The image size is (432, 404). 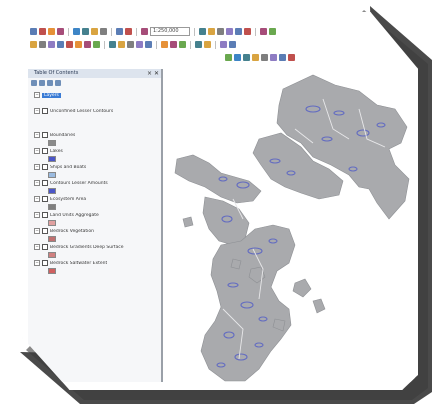 What do you see at coordinates (50, 83) in the screenshot?
I see `list-by-visibility-icon` at bounding box center [50, 83].